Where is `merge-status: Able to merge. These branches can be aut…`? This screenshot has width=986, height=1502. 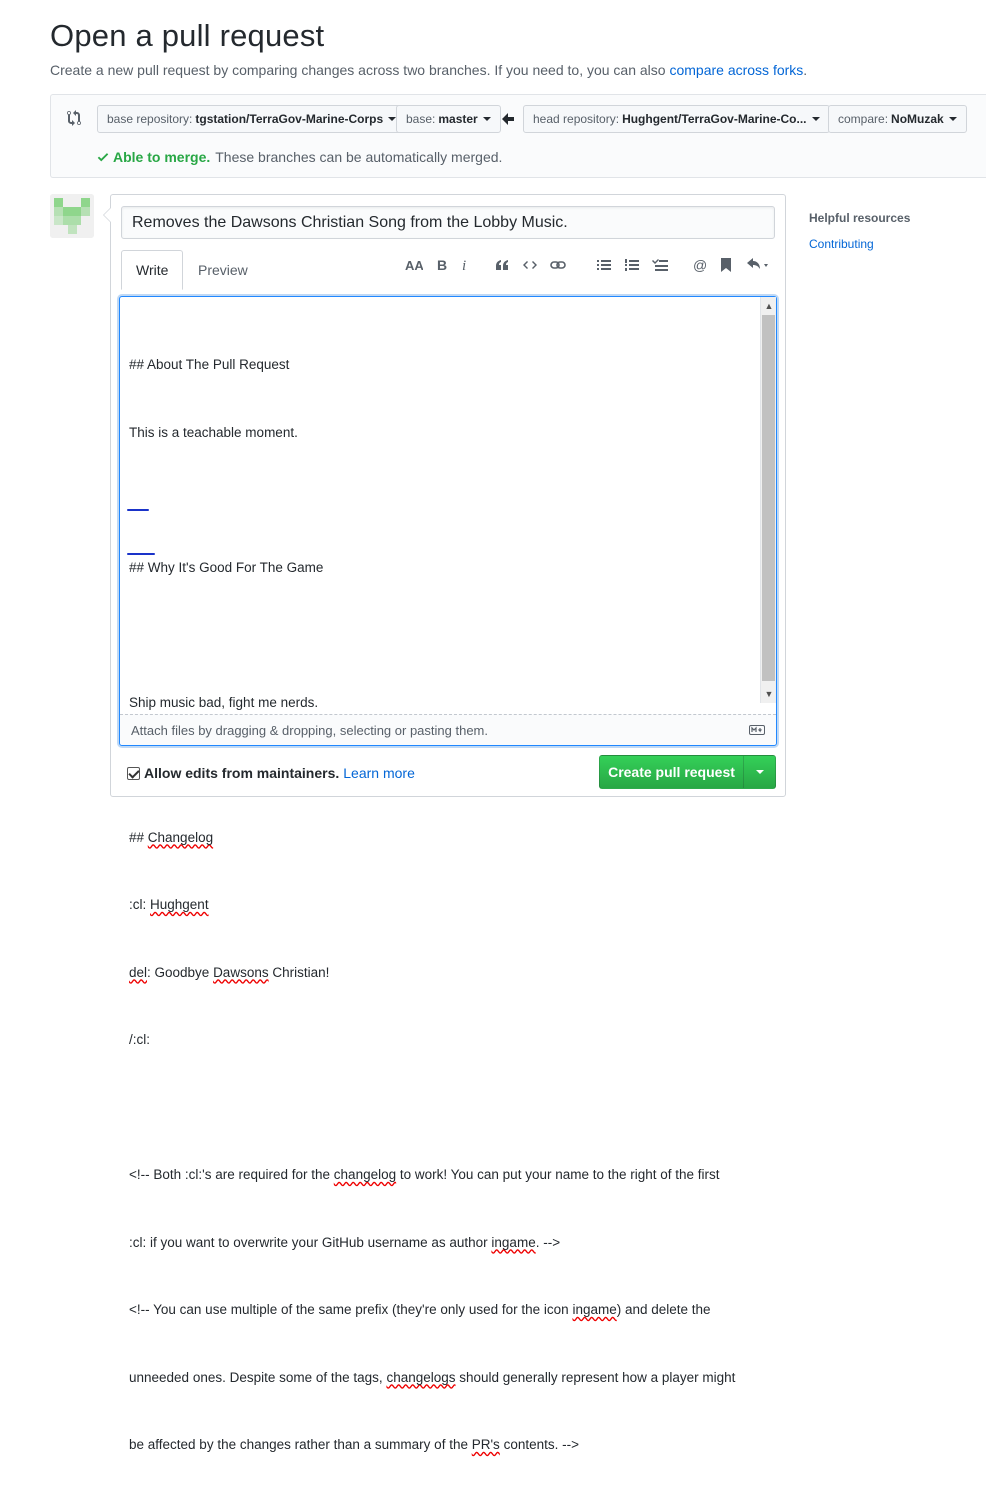 merge-status: Able to merge. These branches can be aut… is located at coordinates (299, 157).